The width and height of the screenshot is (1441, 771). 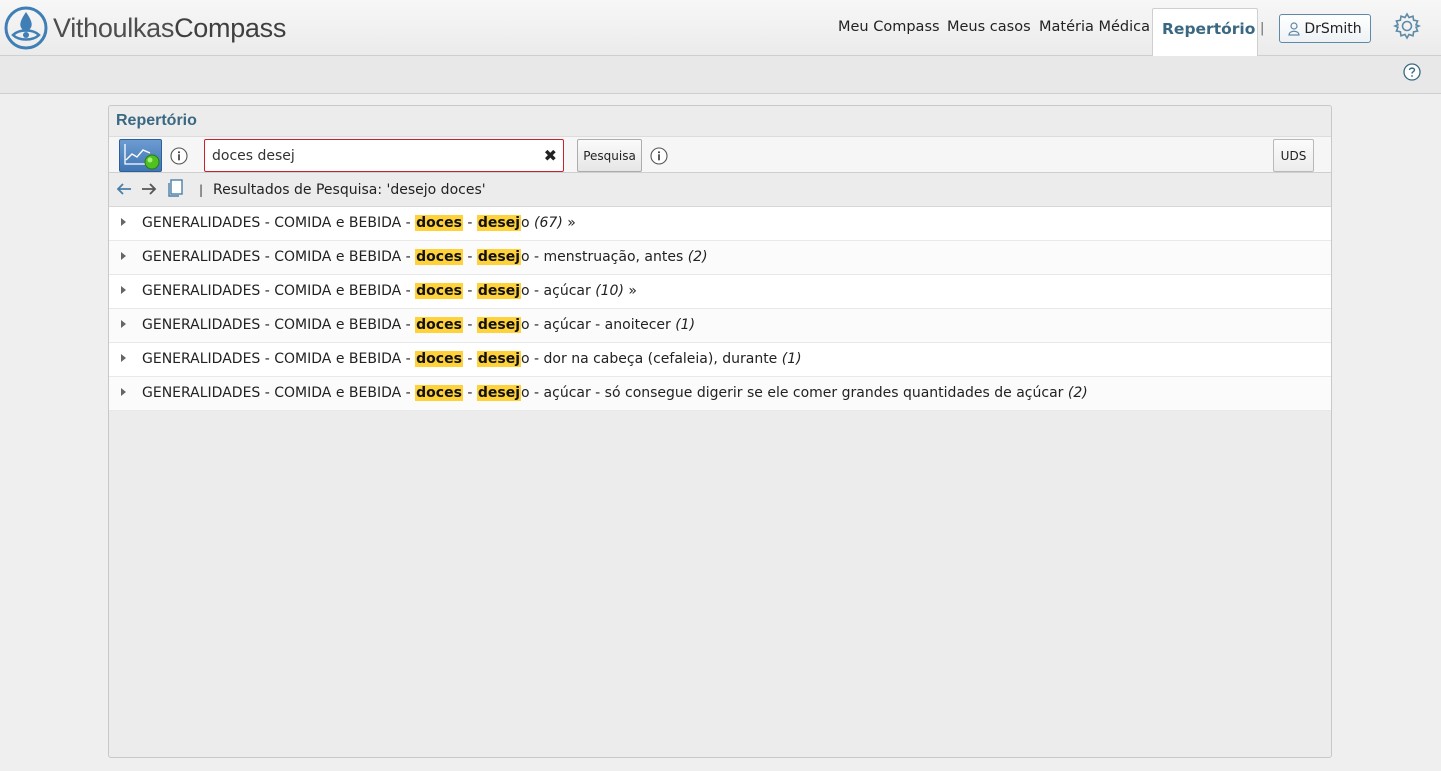 I want to click on secondary-toolbar, so click(x=720, y=75).